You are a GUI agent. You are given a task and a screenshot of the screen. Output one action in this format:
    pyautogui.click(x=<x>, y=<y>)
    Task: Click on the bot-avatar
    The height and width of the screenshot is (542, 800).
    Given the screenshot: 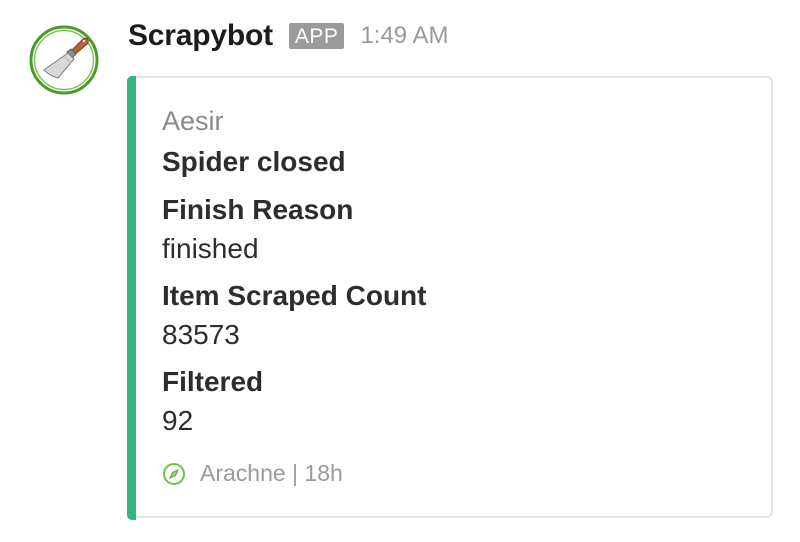 What is the action you would take?
    pyautogui.click(x=64, y=60)
    